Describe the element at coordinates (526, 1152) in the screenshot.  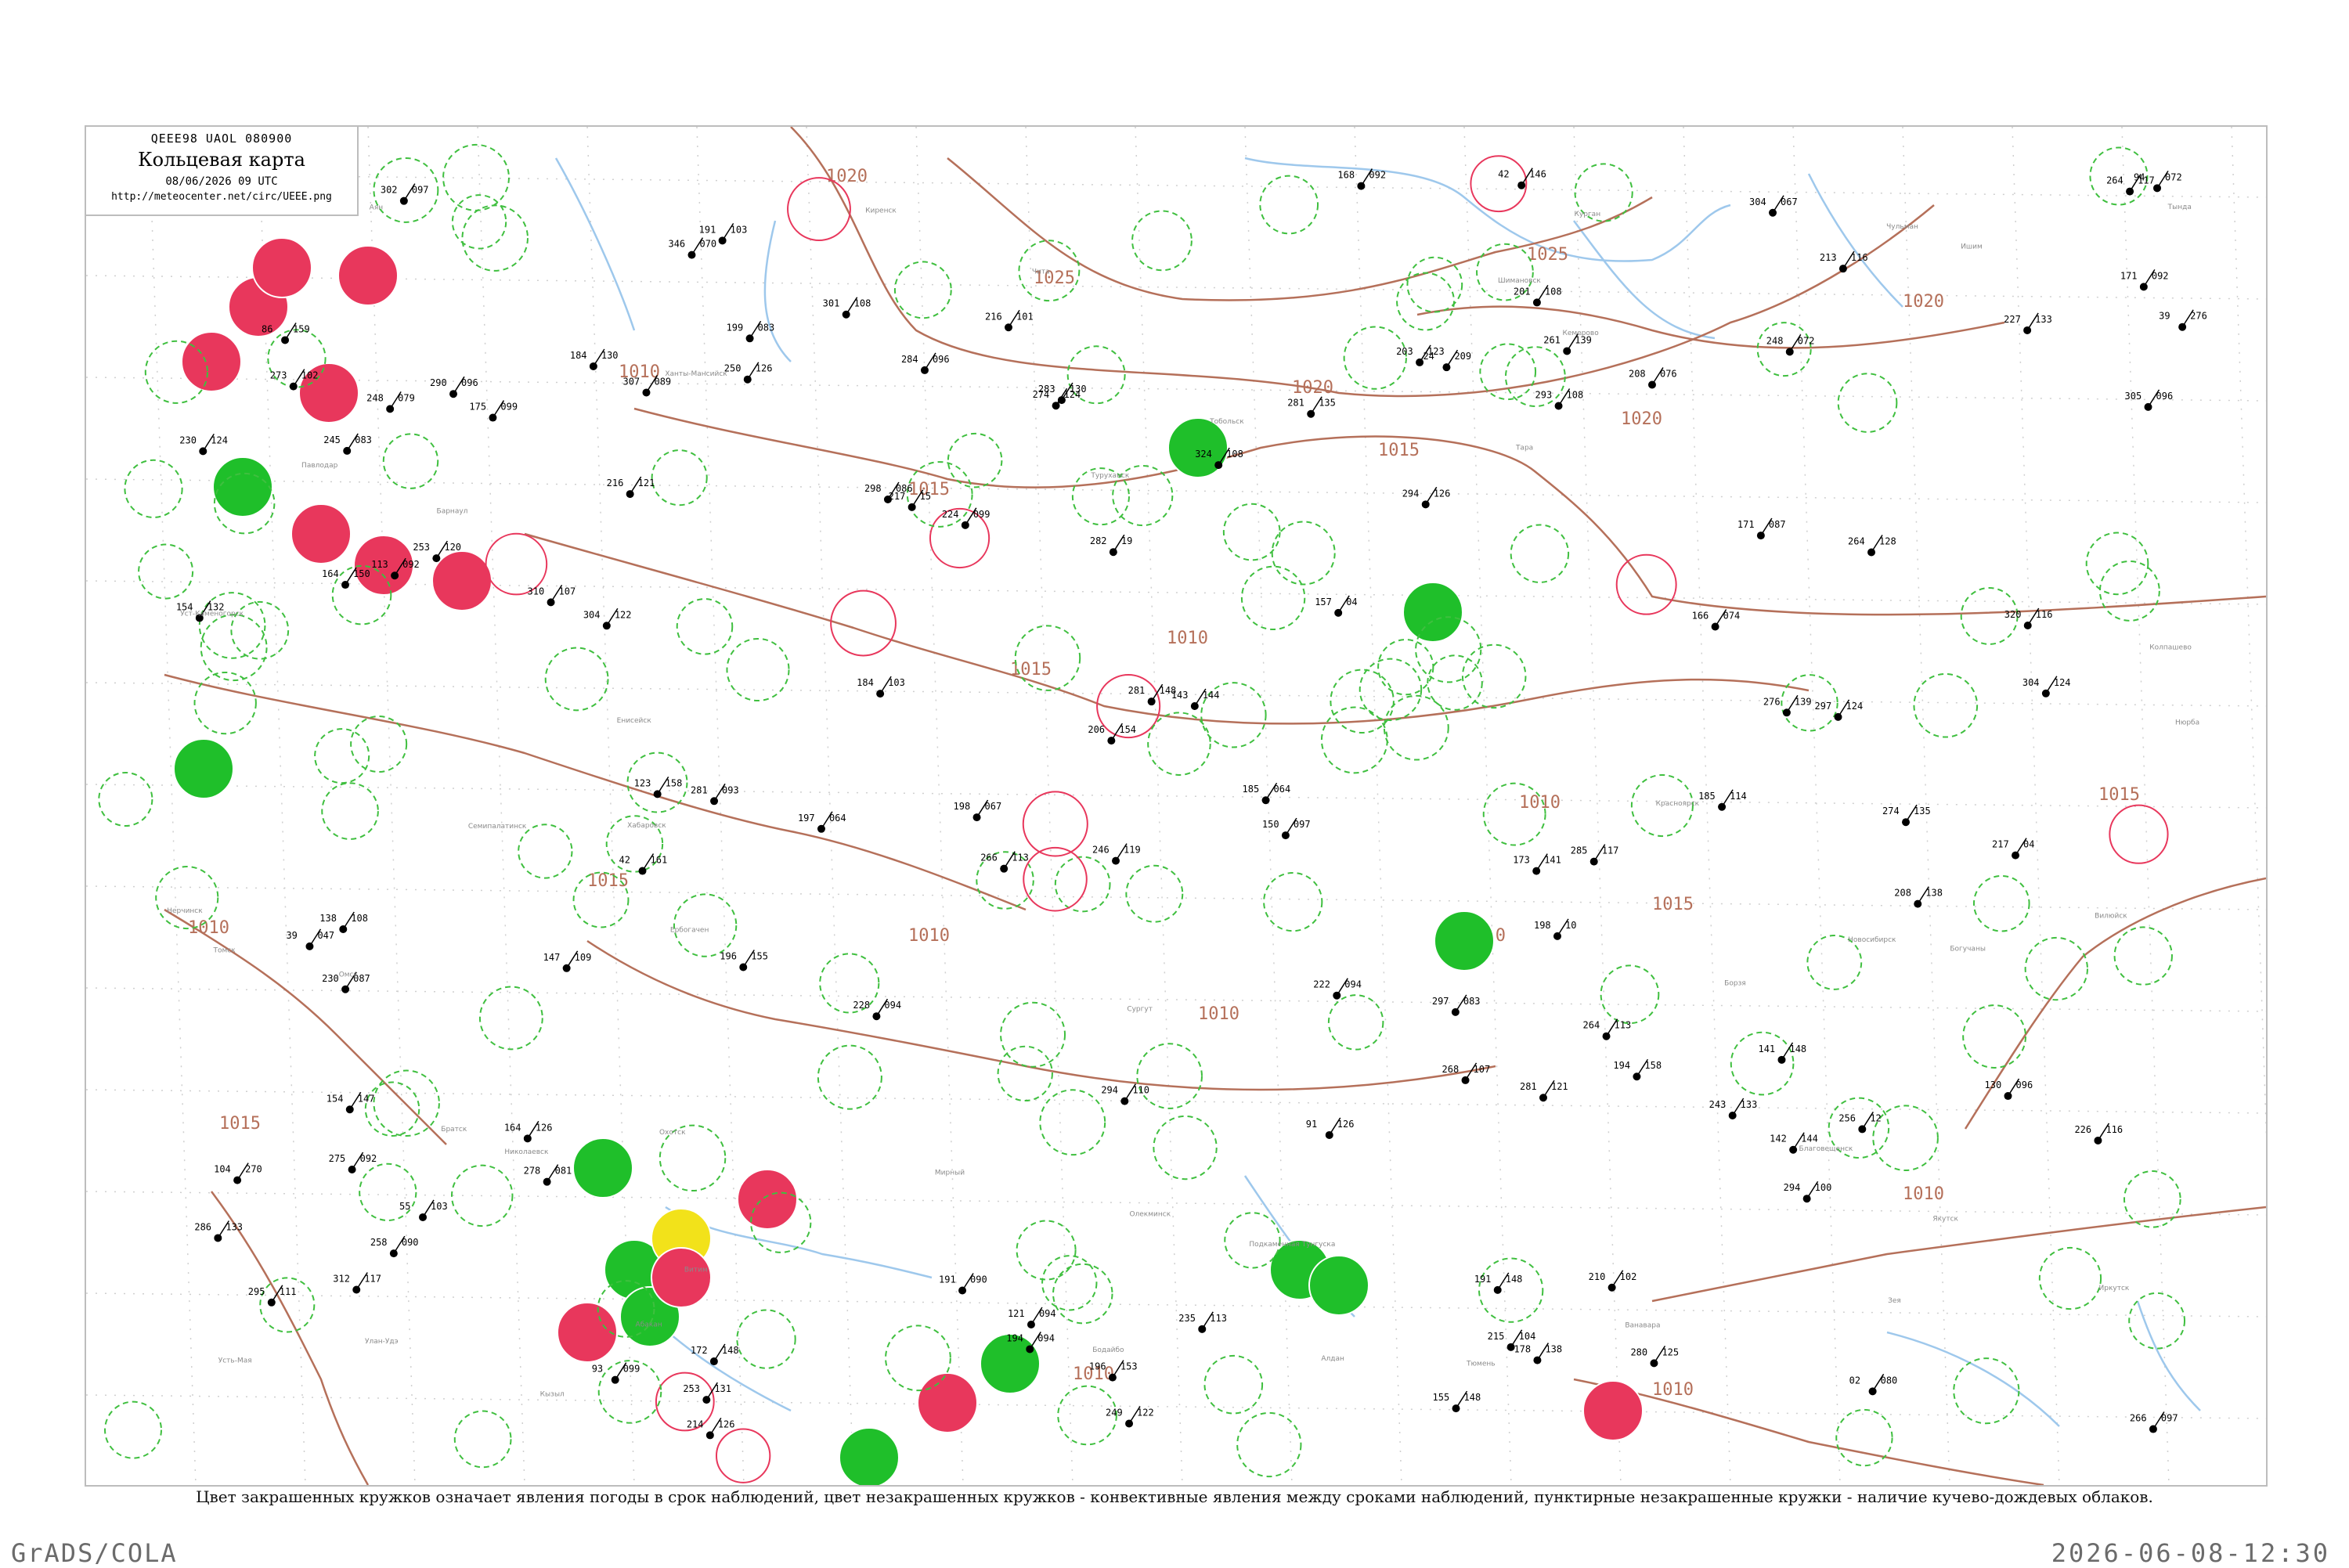
I see `station-name: Николаевск` at that location.